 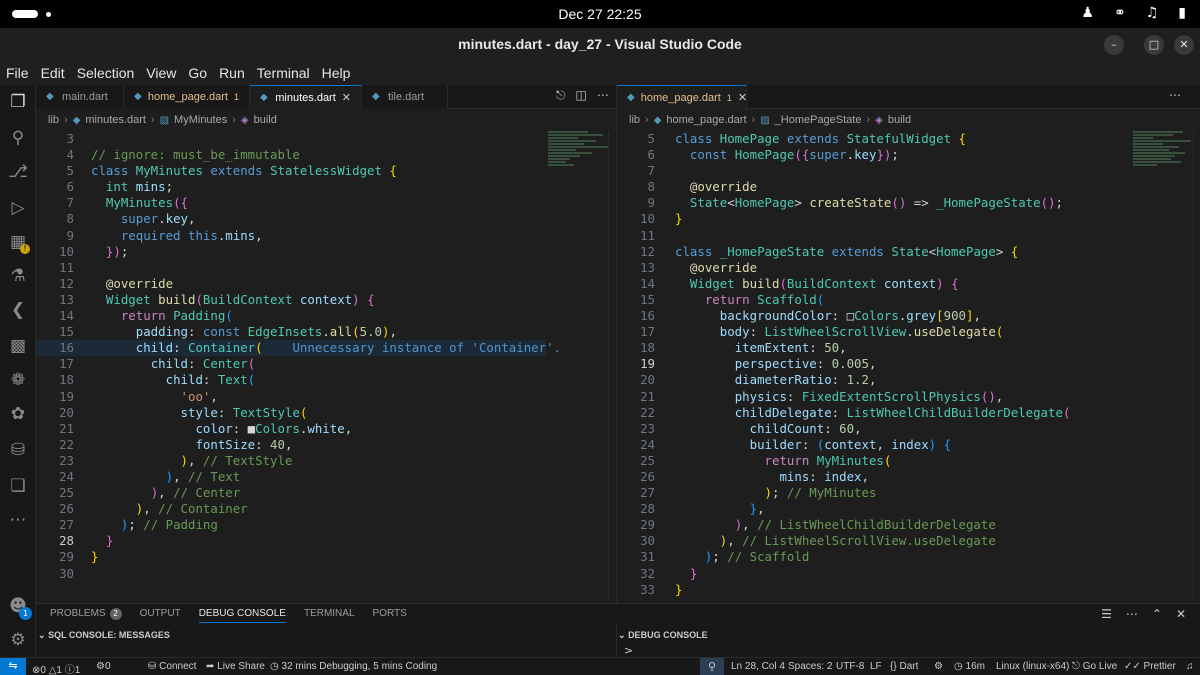 I want to click on volume-icon: ♫, so click(x=1152, y=13).